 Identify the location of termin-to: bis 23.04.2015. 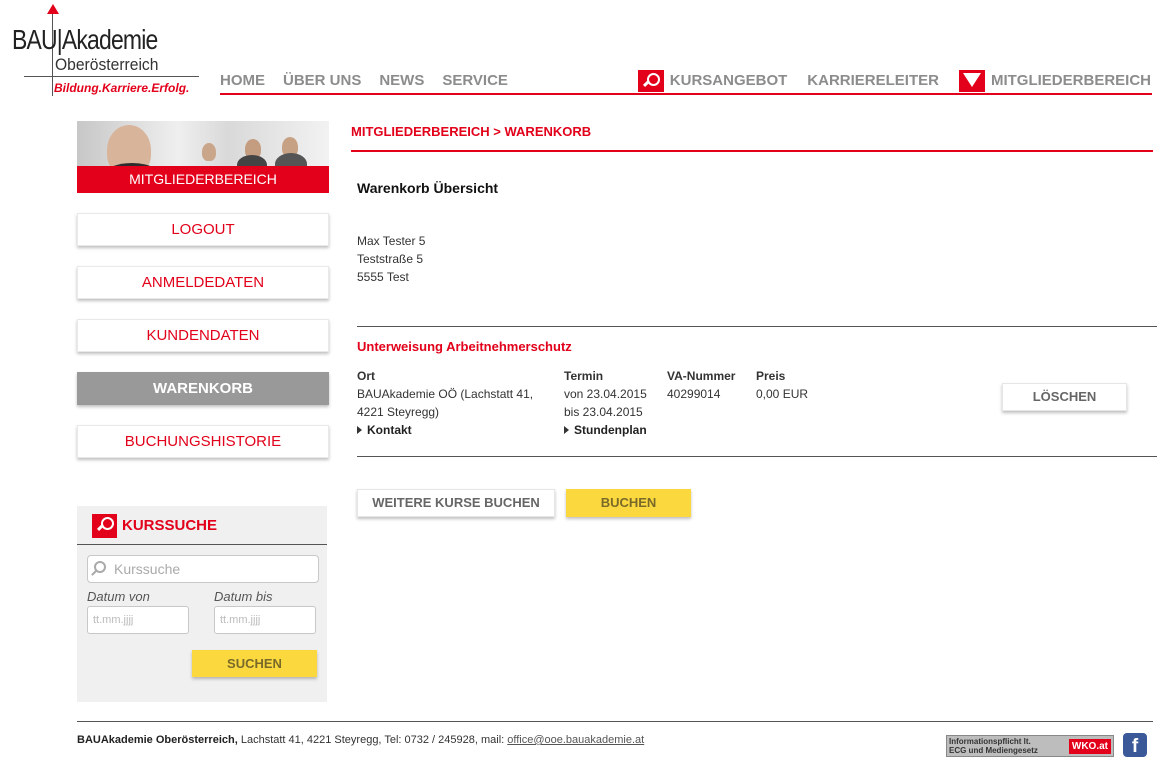
(603, 412).